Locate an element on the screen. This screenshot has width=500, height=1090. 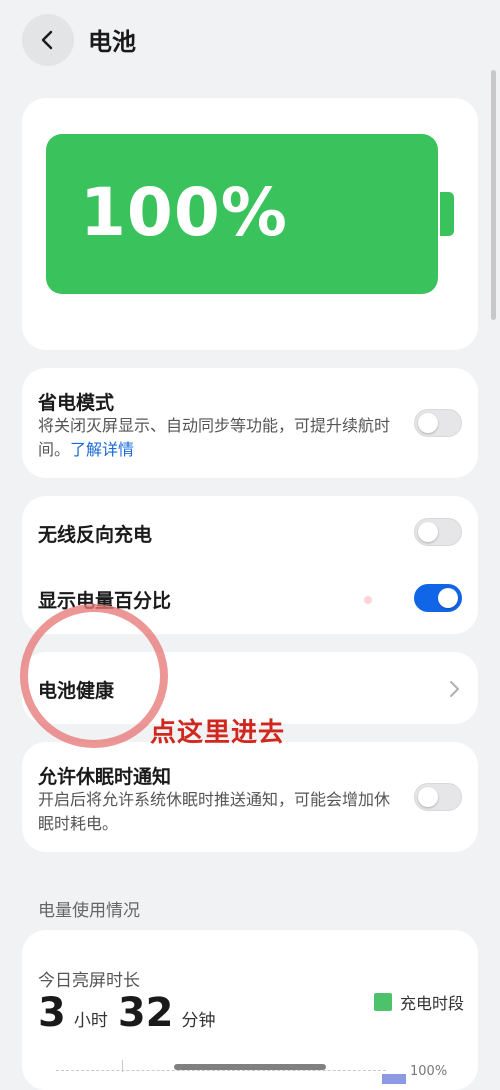
screen-on-duration: 3 小时 32 分钟 is located at coordinates (132, 1013).